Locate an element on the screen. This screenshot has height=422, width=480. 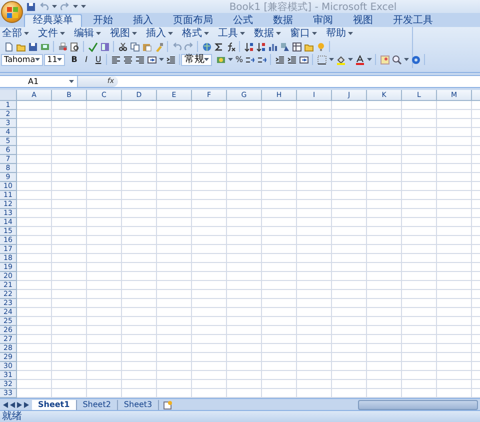
chart-icon is located at coordinates (273, 47).